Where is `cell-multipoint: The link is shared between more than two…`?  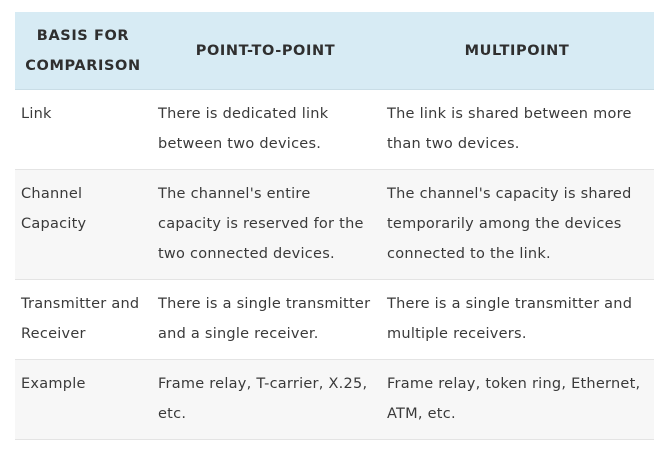 cell-multipoint: The link is shared between more than two… is located at coordinates (517, 129).